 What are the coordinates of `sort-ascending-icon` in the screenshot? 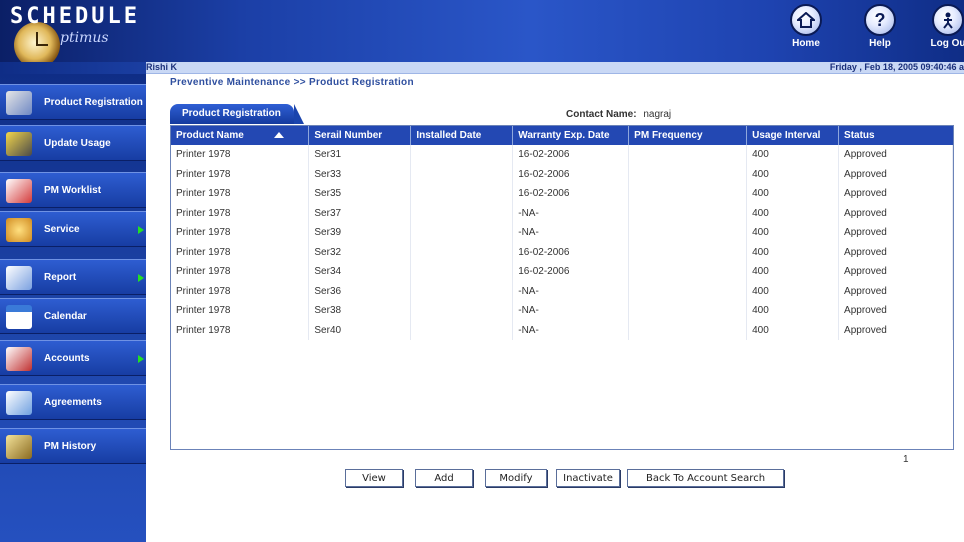 It's located at (278, 135).